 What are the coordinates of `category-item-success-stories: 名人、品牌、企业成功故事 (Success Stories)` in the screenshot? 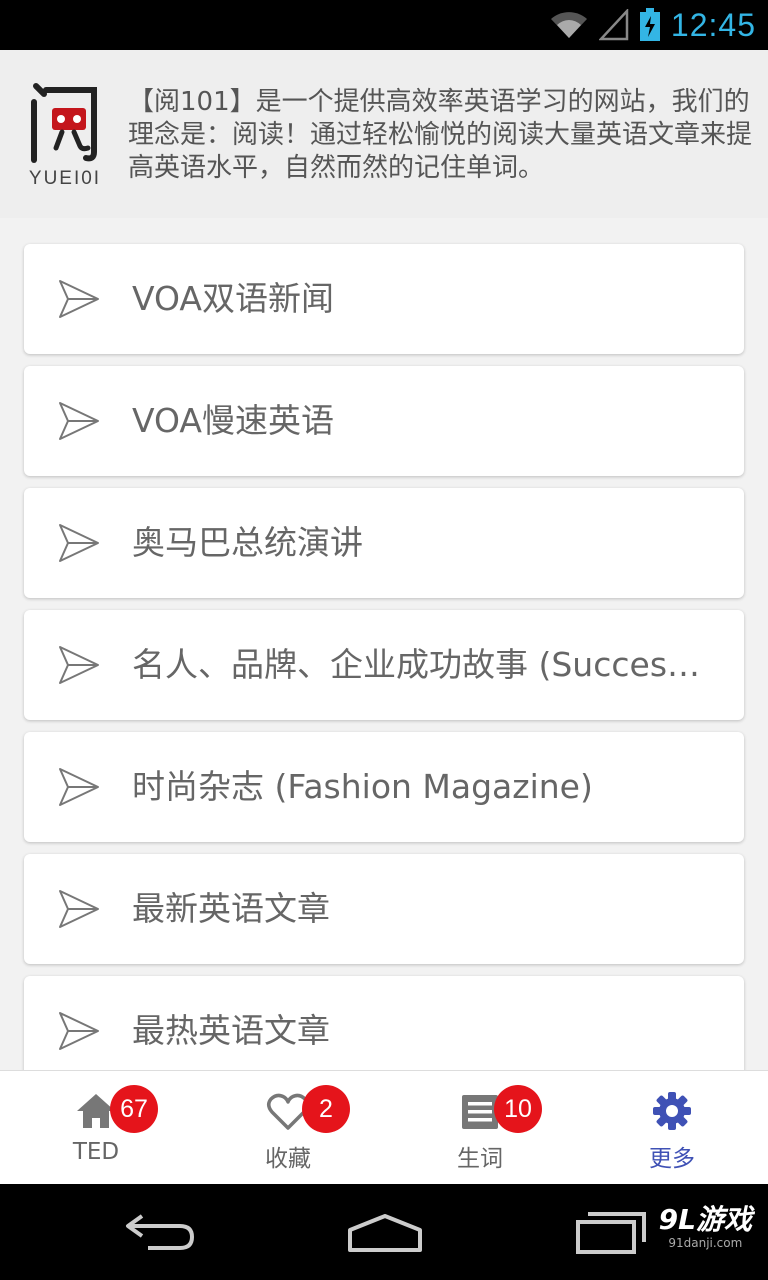 It's located at (384, 665).